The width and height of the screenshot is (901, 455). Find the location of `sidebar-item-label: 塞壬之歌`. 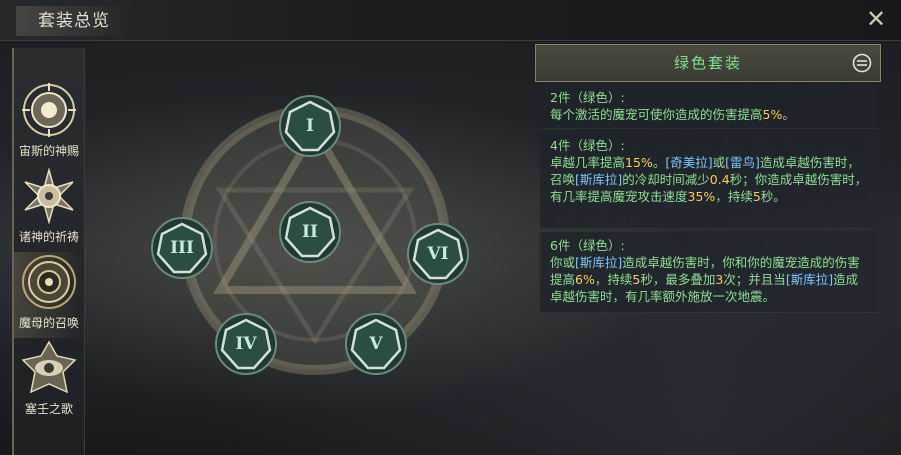

sidebar-item-label: 塞壬之歌 is located at coordinates (48, 409).